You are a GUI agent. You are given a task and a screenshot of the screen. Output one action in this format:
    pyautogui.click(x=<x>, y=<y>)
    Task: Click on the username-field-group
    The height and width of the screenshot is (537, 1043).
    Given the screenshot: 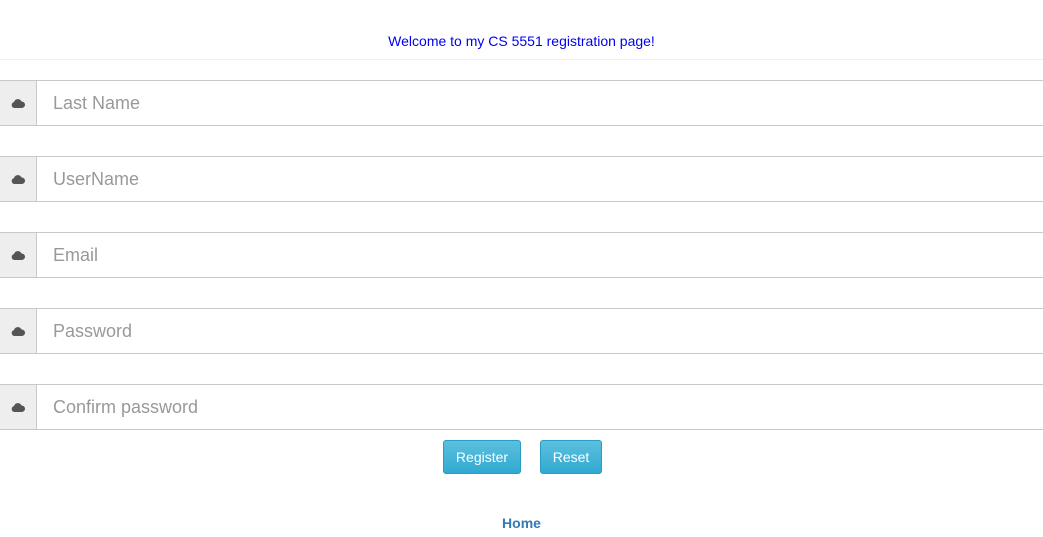 What is the action you would take?
    pyautogui.click(x=521, y=179)
    